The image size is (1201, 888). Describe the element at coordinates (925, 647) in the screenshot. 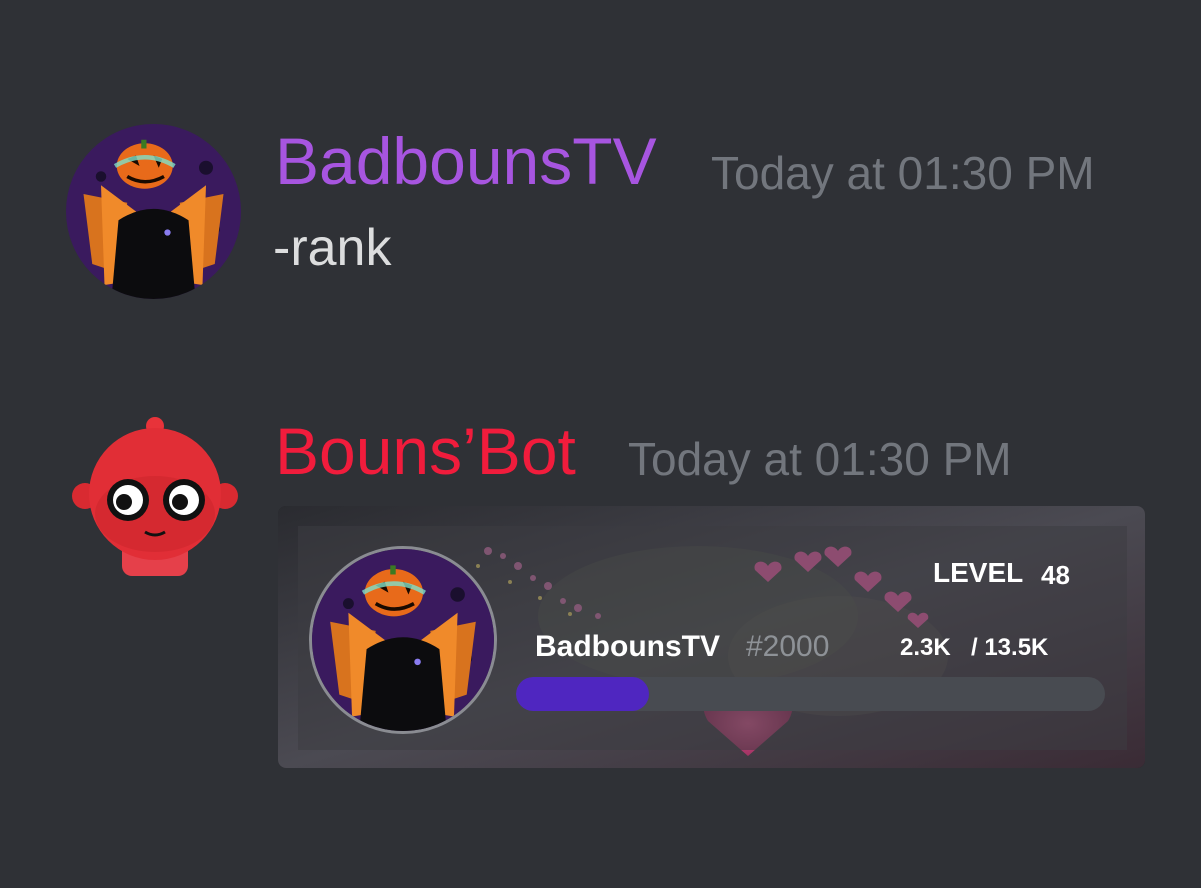

I see `xp-current: 2.3K` at that location.